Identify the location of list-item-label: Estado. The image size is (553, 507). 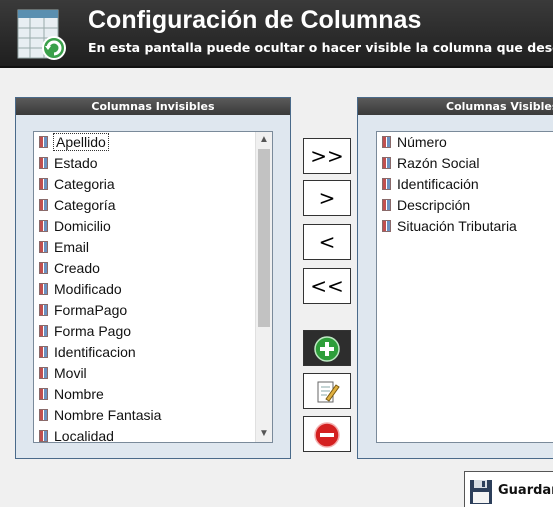
(76, 163).